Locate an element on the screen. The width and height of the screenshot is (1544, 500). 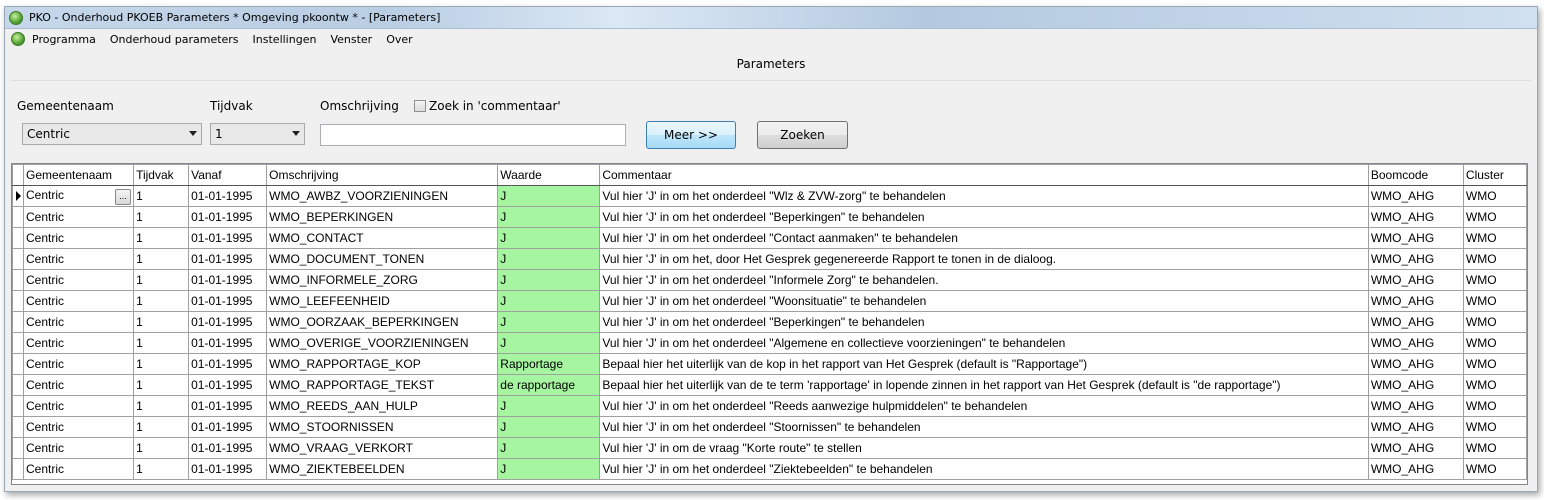
cell-omschrijving: WMO_LEEFEENHEID is located at coordinates (382, 301).